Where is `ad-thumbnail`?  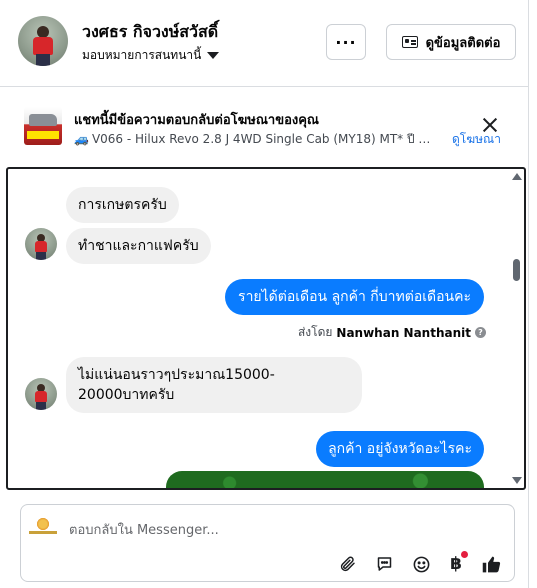
ad-thumbnail is located at coordinates (43, 126).